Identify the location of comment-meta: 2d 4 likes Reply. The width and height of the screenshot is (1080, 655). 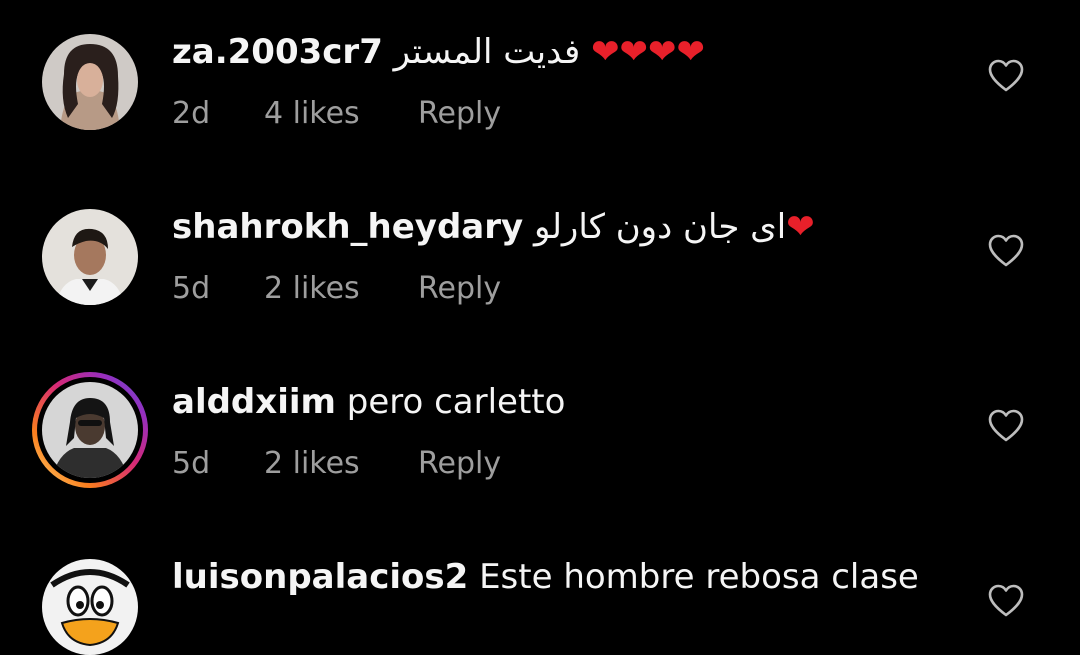
(336, 114).